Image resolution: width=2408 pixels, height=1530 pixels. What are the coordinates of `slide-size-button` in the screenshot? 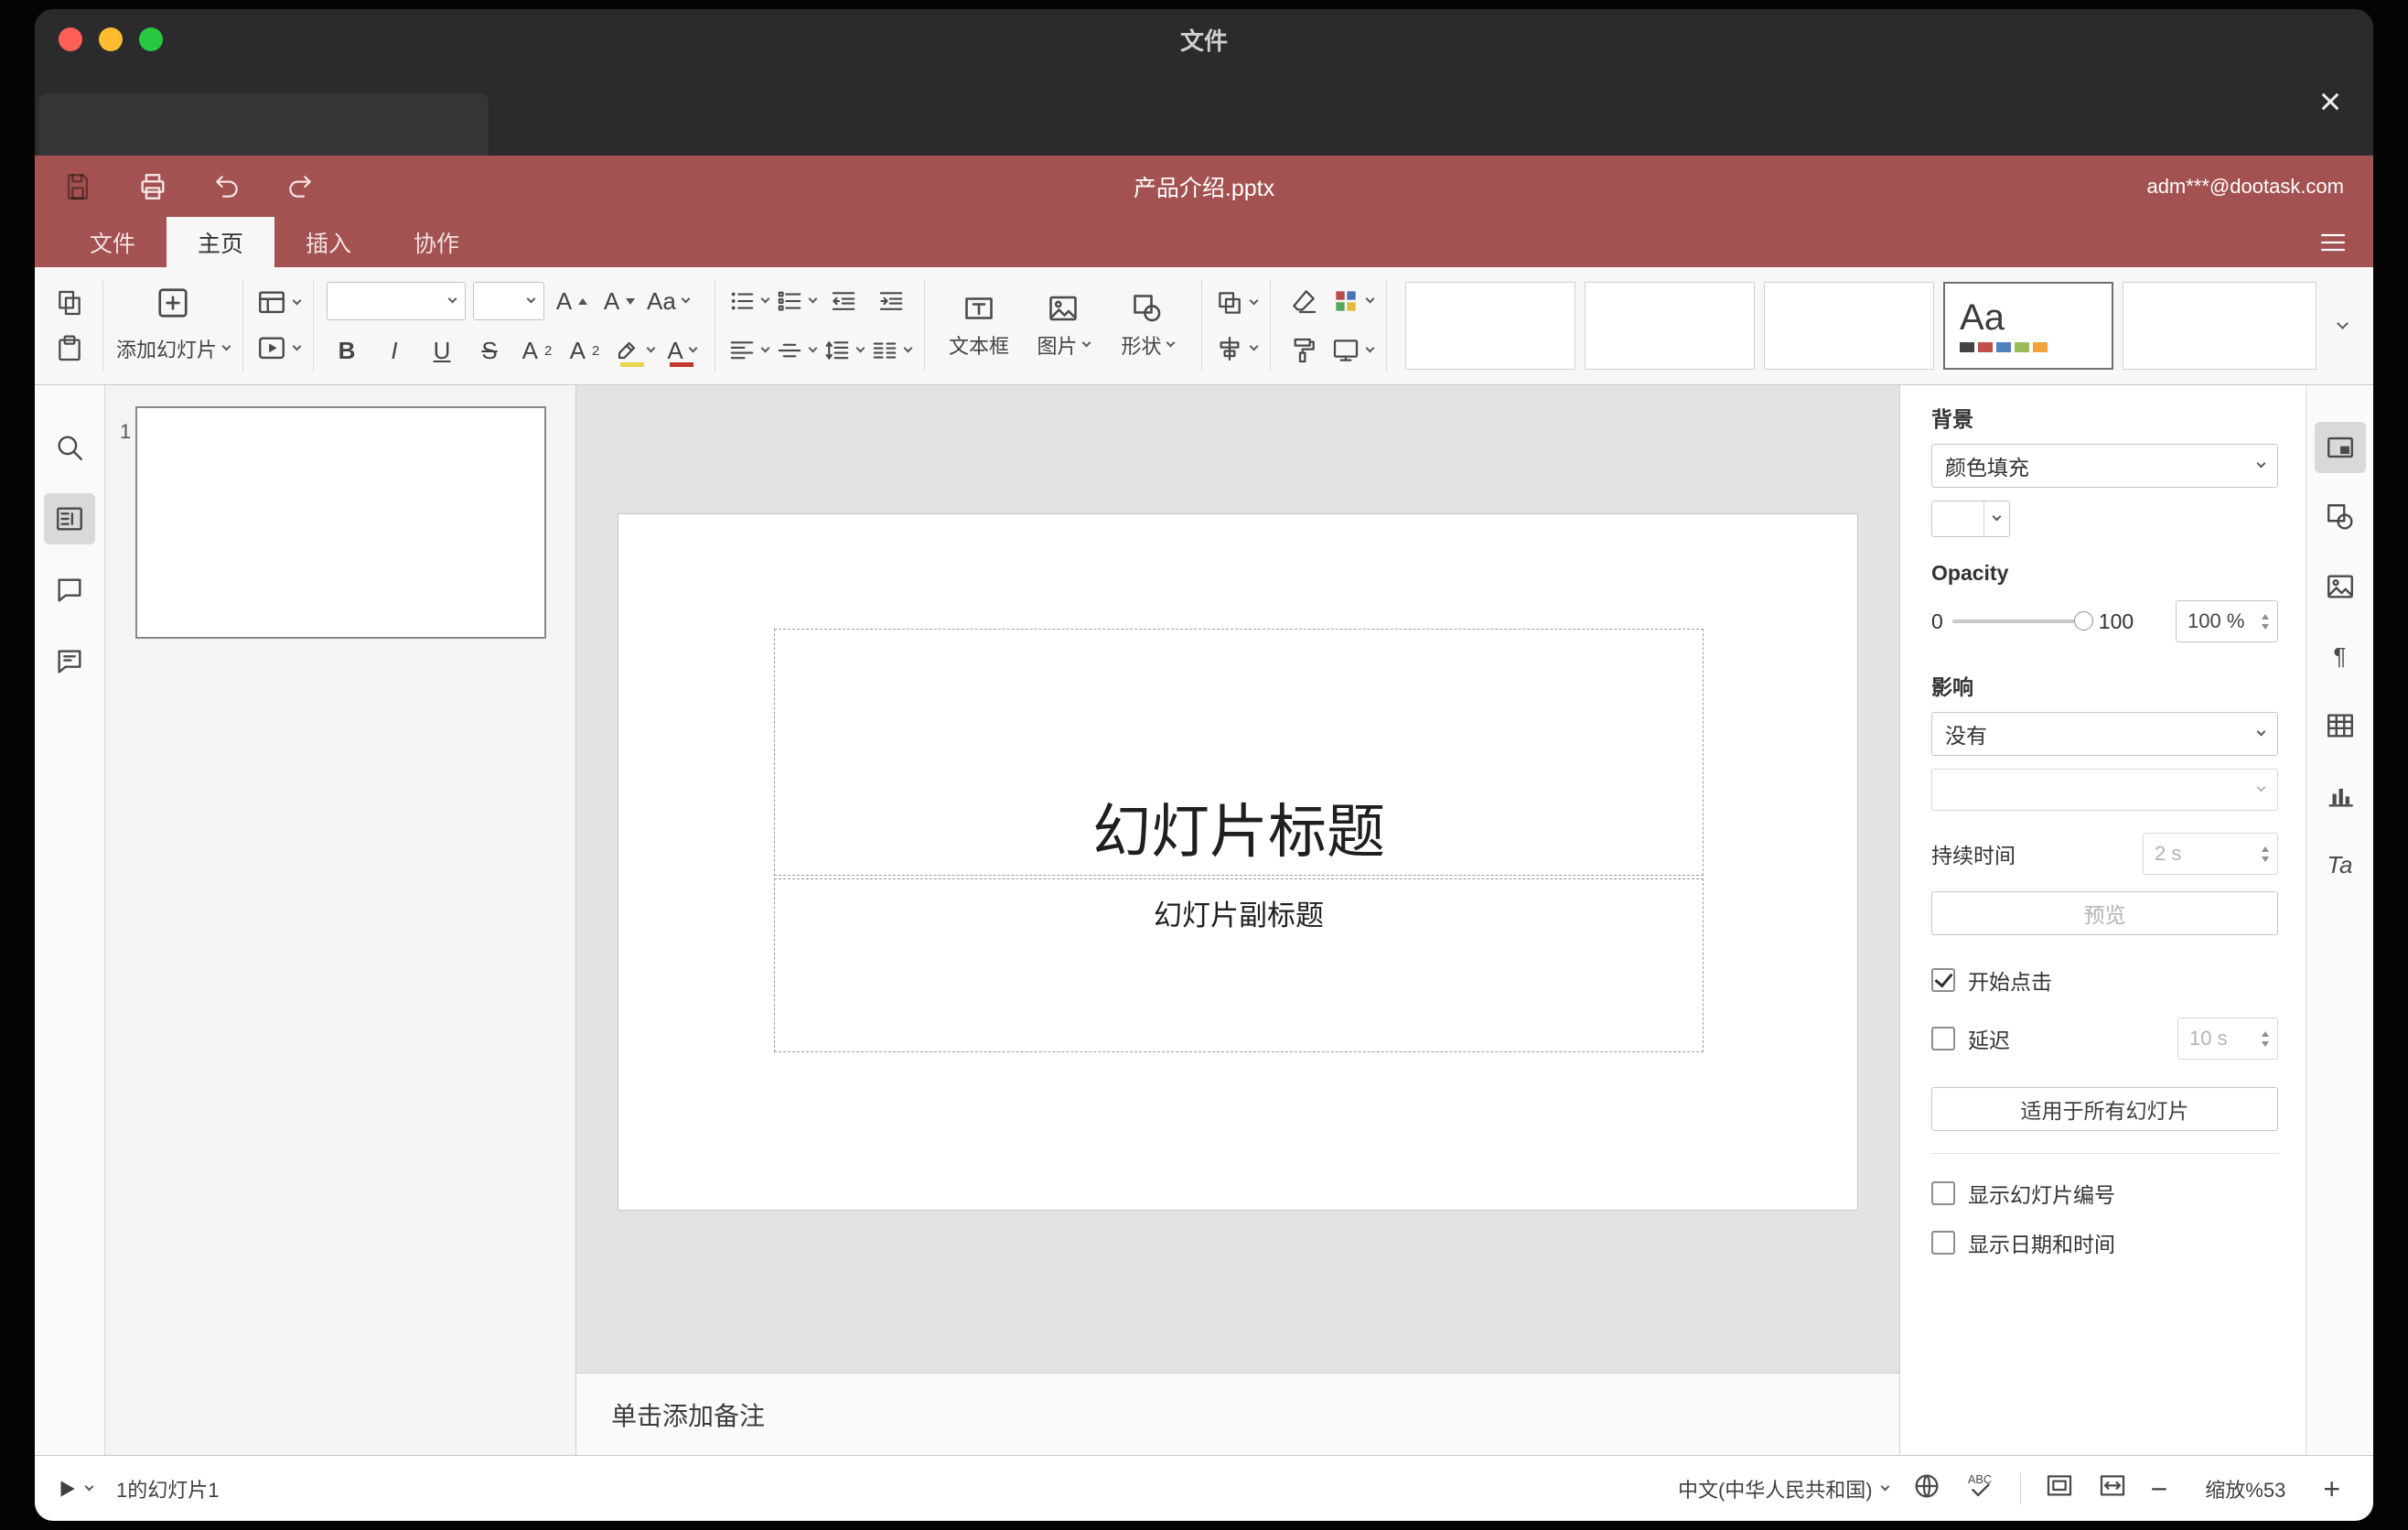 It's located at (1353, 350).